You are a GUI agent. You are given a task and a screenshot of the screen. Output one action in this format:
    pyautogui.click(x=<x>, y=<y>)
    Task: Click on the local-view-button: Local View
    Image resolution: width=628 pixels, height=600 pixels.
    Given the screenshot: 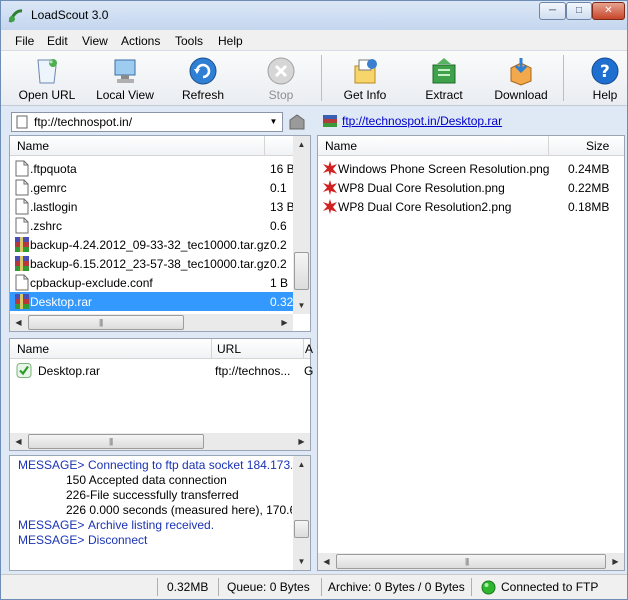 What is the action you would take?
    pyautogui.click(x=125, y=79)
    